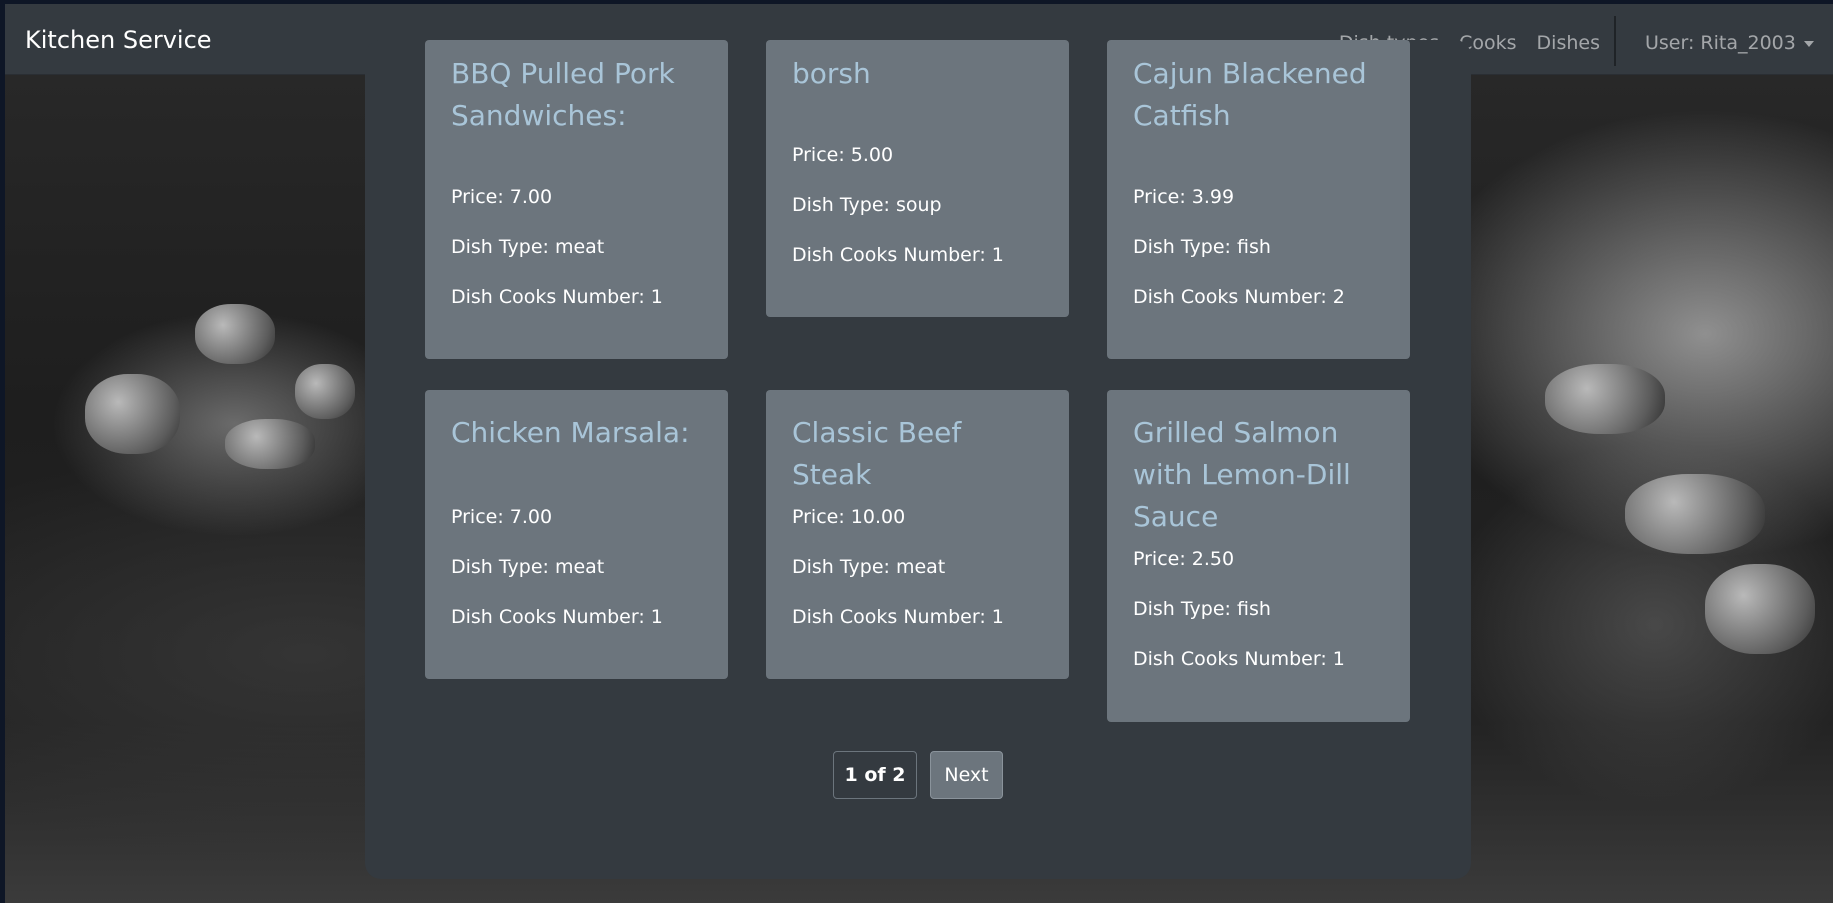 The image size is (1833, 903). What do you see at coordinates (1239, 297) in the screenshot?
I see `dish-cooks-number: Dish Cooks Number: 2` at bounding box center [1239, 297].